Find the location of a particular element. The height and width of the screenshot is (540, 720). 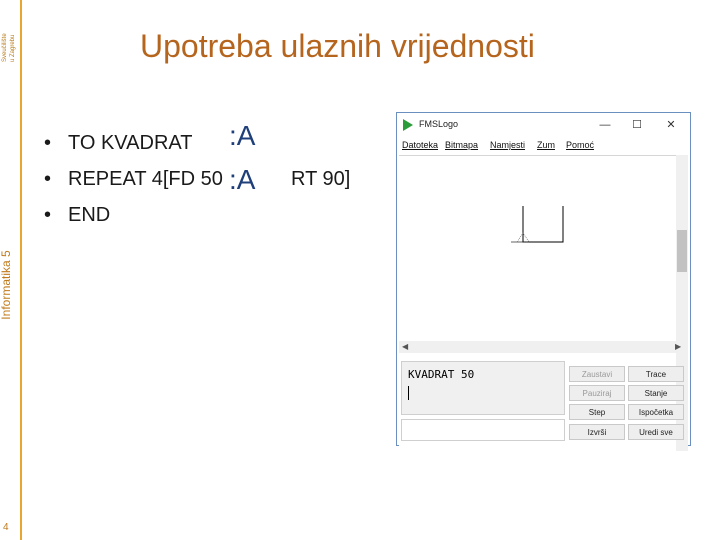

menu-bar: Datoteka Bitmapa Namjesti Zum Pomoć is located at coordinates (543, 145).